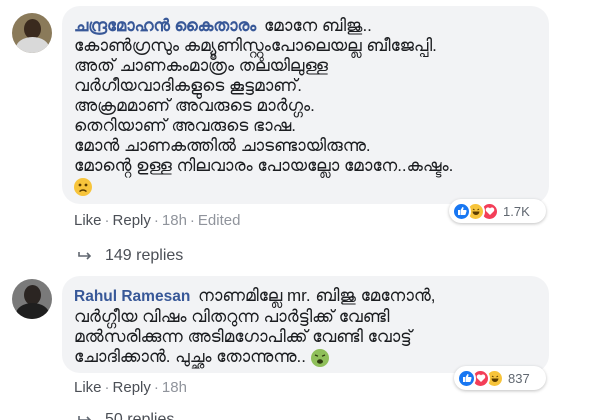  I want to click on comment-line: തെറിയാണ് അവരുടെ ഭാഷ., so click(185, 125).